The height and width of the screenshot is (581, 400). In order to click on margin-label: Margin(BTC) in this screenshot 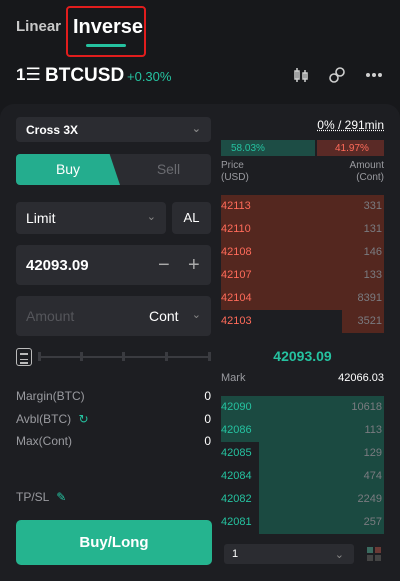, I will do `click(50, 396)`.